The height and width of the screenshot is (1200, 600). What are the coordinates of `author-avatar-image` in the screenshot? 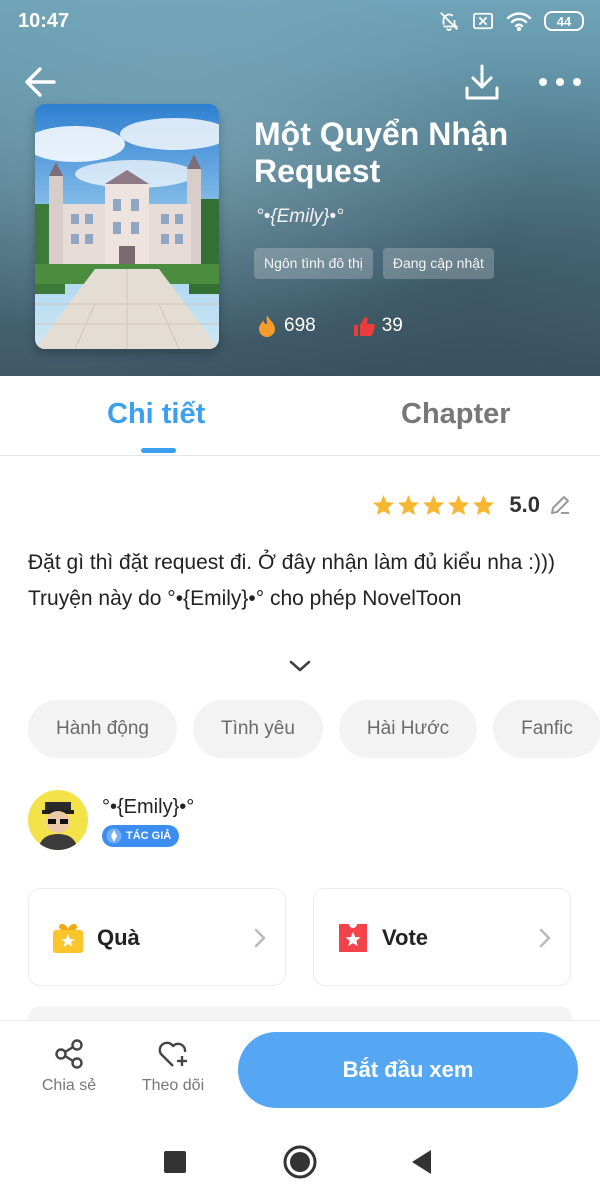 It's located at (58, 820).